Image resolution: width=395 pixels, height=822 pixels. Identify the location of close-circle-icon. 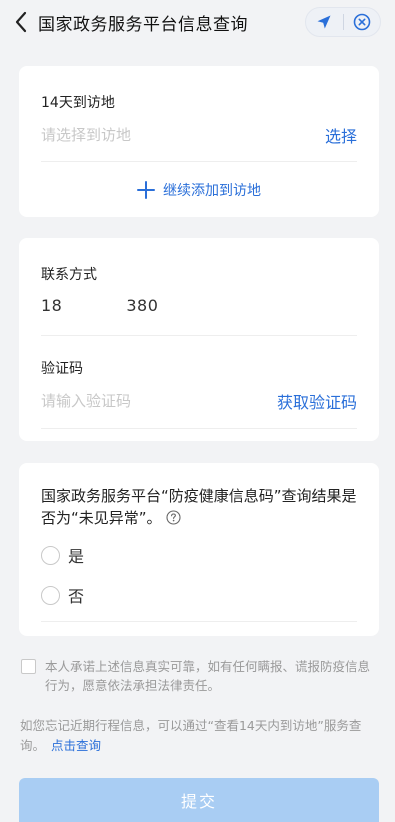
(362, 22).